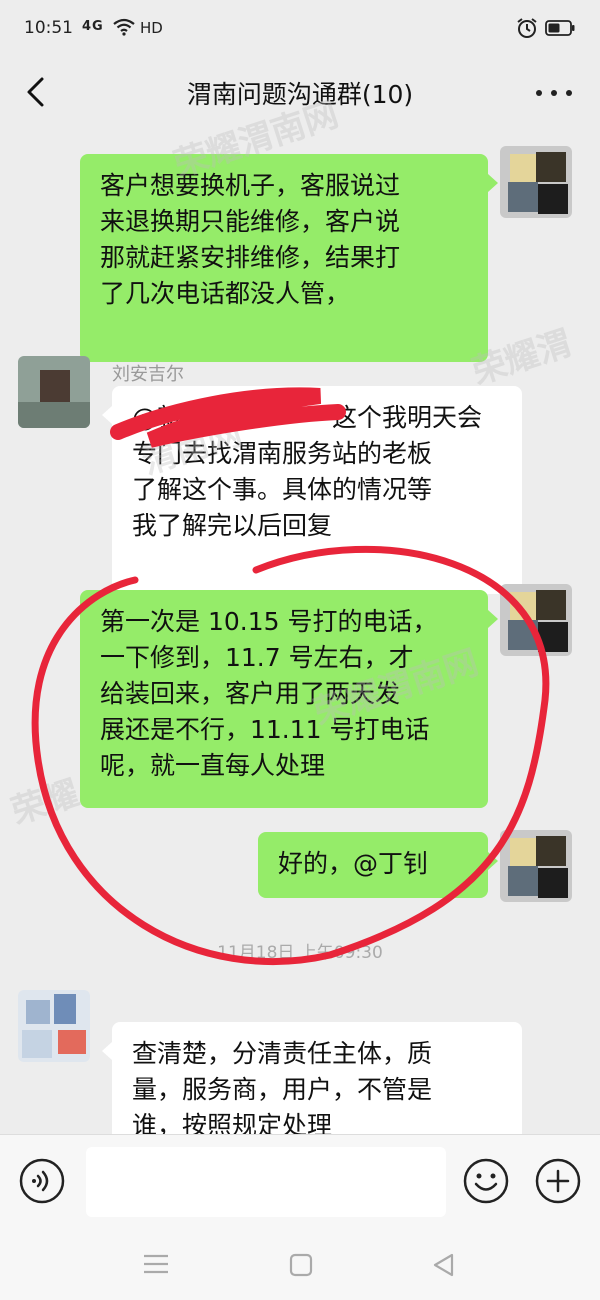  I want to click on menu-icon, so click(156, 1264).